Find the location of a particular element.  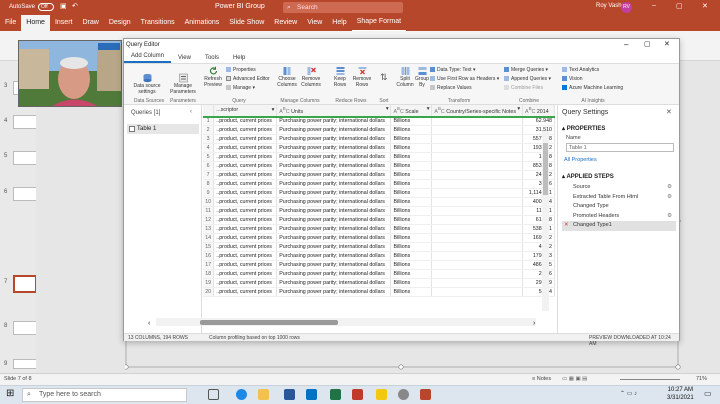

tab-add-column: Add Column is located at coordinates (148, 57).